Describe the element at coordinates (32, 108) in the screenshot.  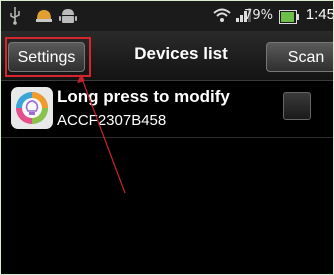
I see `bulb-app-icon` at that location.